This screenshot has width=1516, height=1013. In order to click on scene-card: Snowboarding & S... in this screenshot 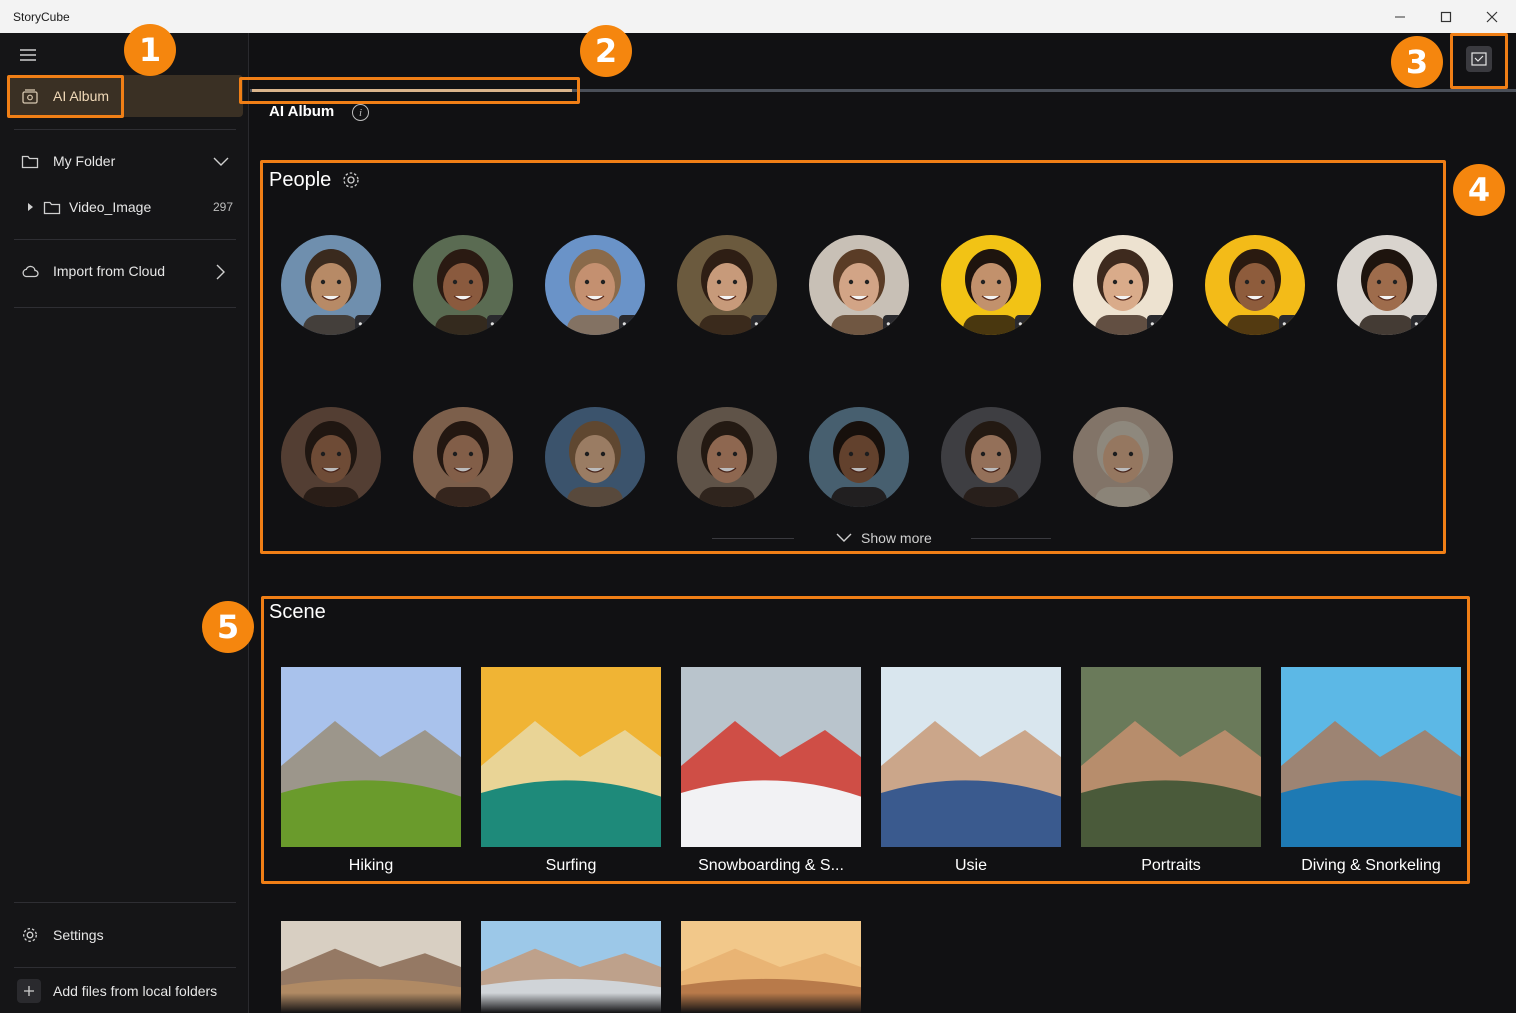, I will do `click(771, 771)`.